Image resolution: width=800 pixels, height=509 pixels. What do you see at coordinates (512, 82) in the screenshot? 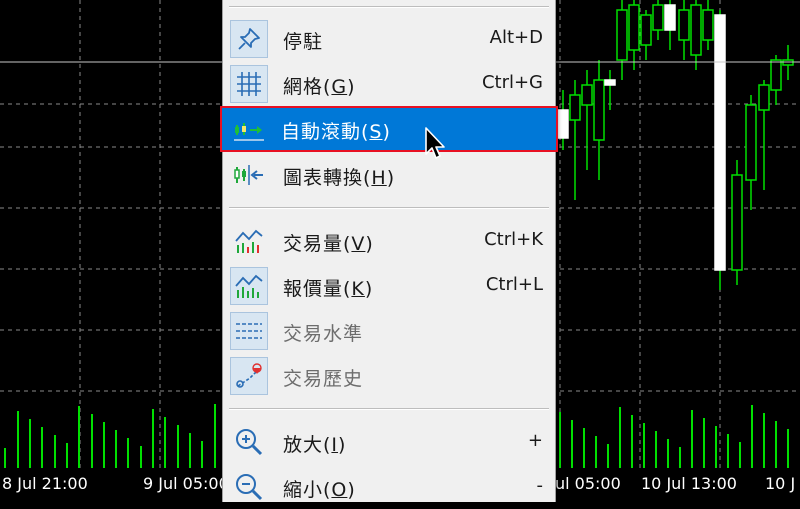
I see `menu-item-shortcut: Ctrl+G` at bounding box center [512, 82].